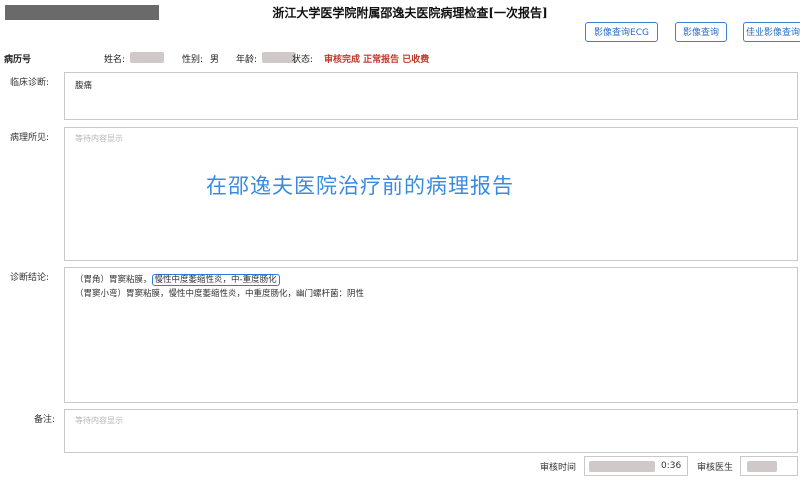  What do you see at coordinates (45, 420) in the screenshot?
I see `remarks-label: 备注:` at bounding box center [45, 420].